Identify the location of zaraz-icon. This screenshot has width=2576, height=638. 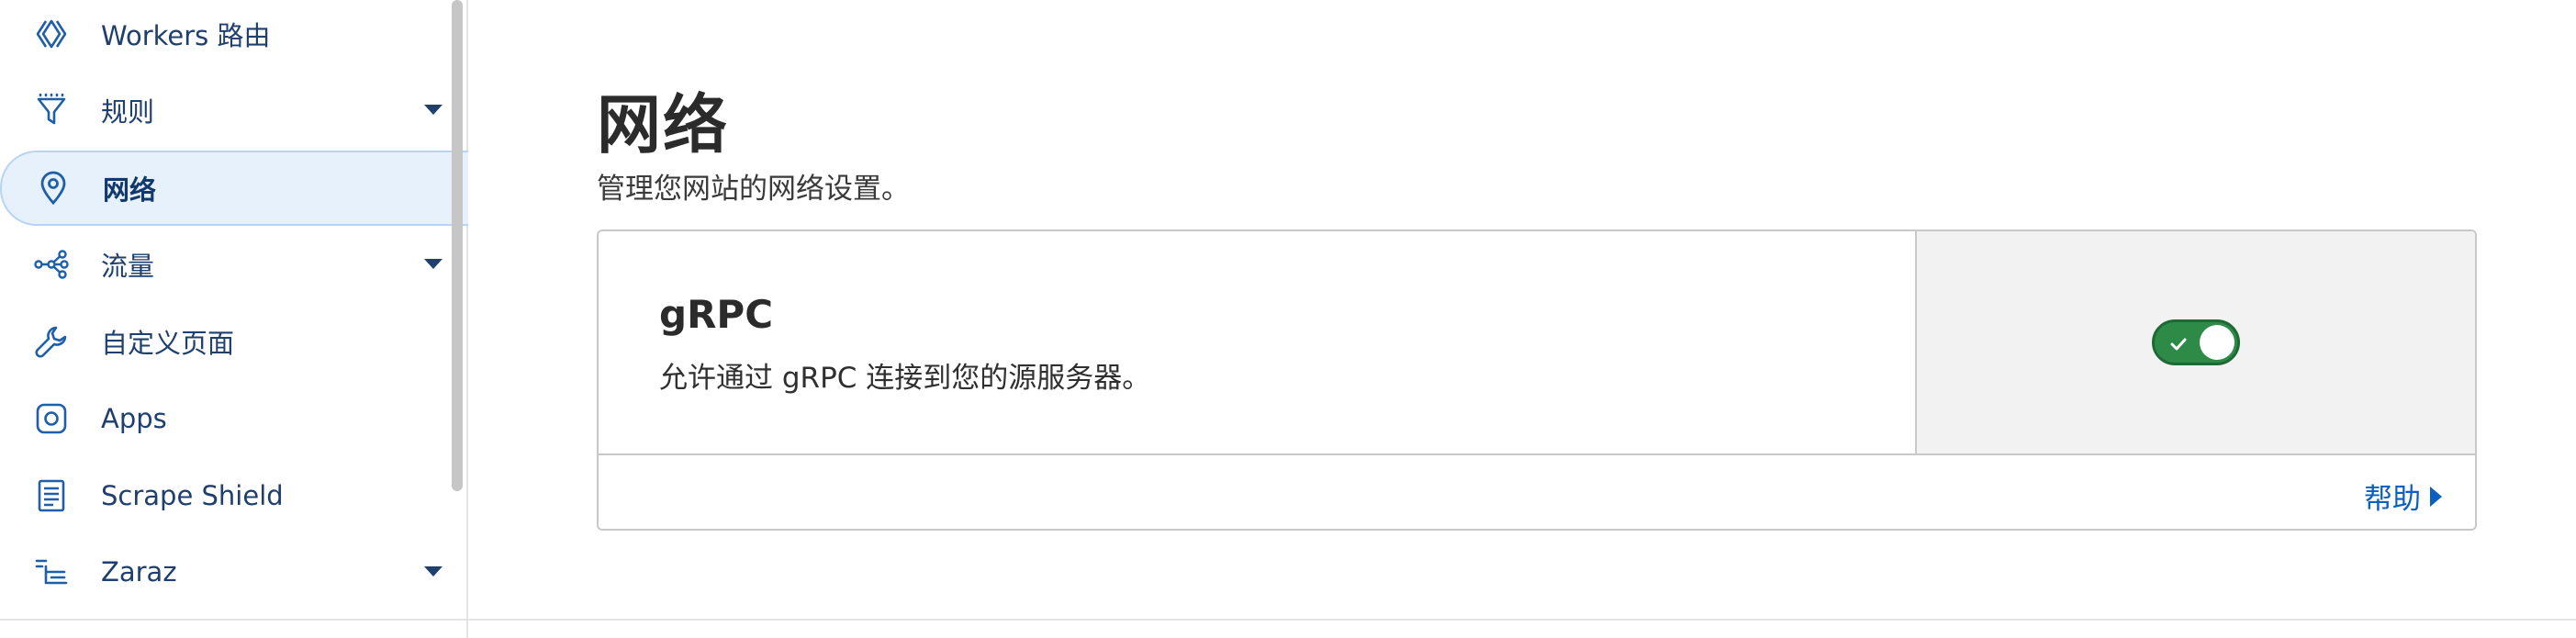
(51, 572).